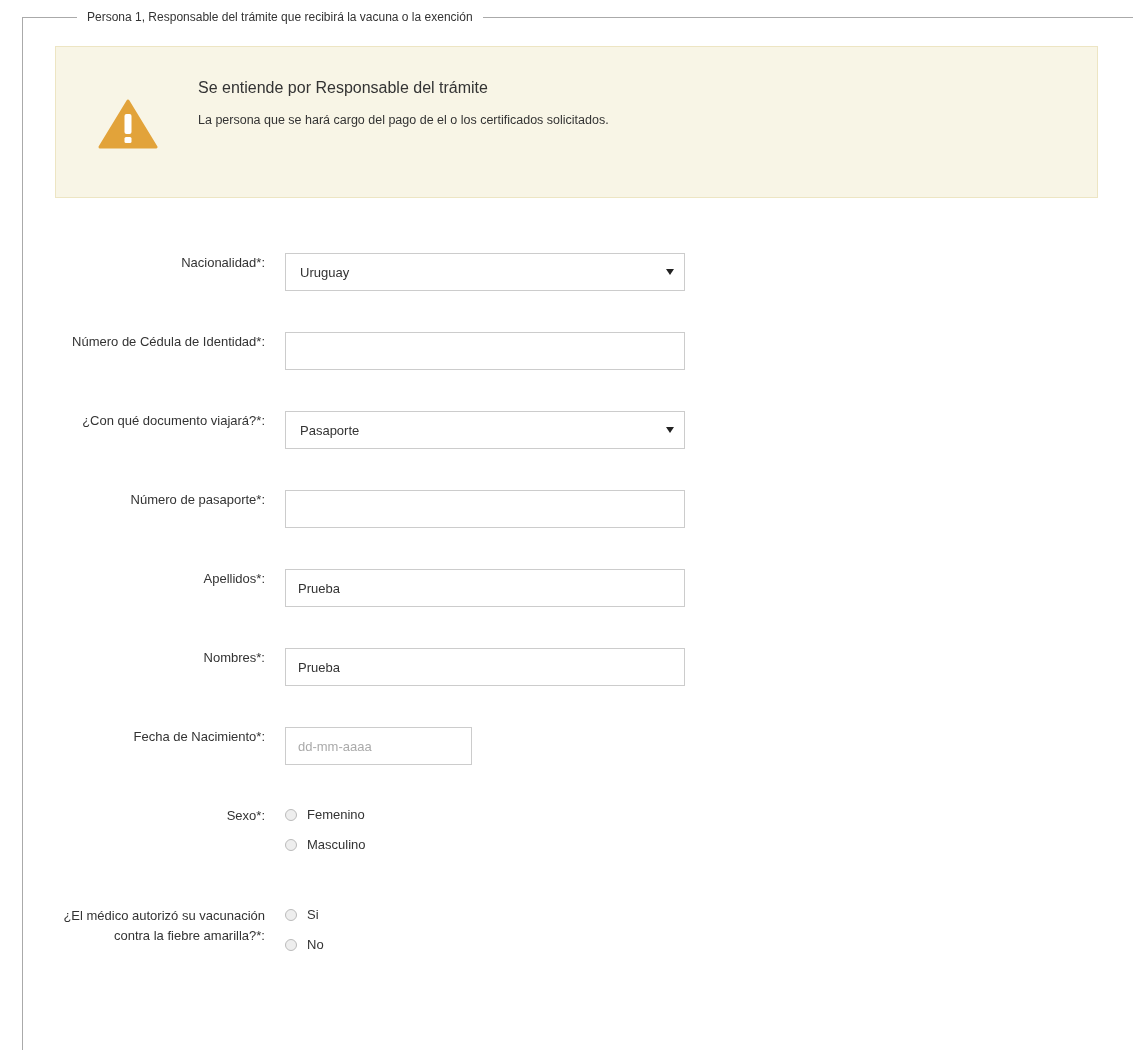 The height and width of the screenshot is (1055, 1133). I want to click on radio-option: Femenino, so click(325, 815).